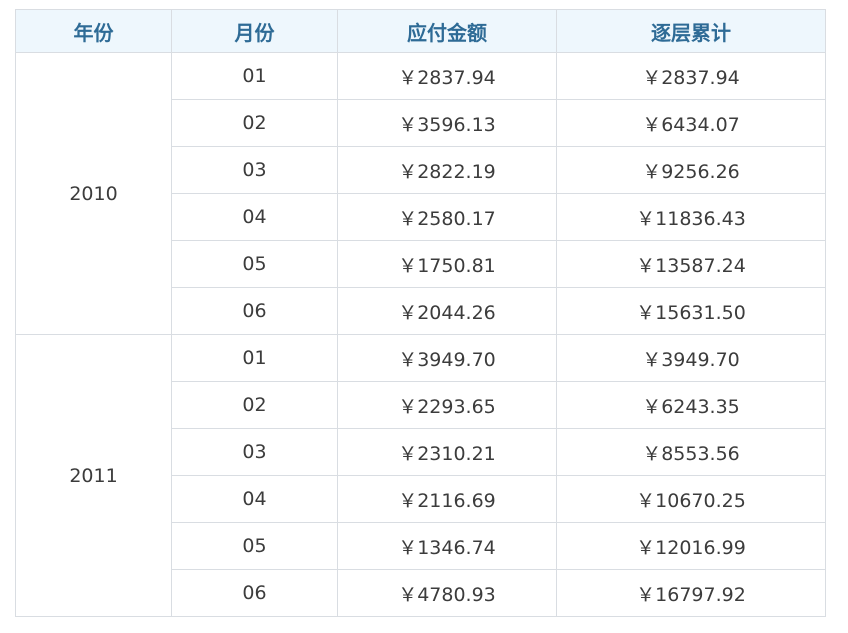 Image resolution: width=848 pixels, height=633 pixels. I want to click on amount-cell: ￥2293.65, so click(447, 405).